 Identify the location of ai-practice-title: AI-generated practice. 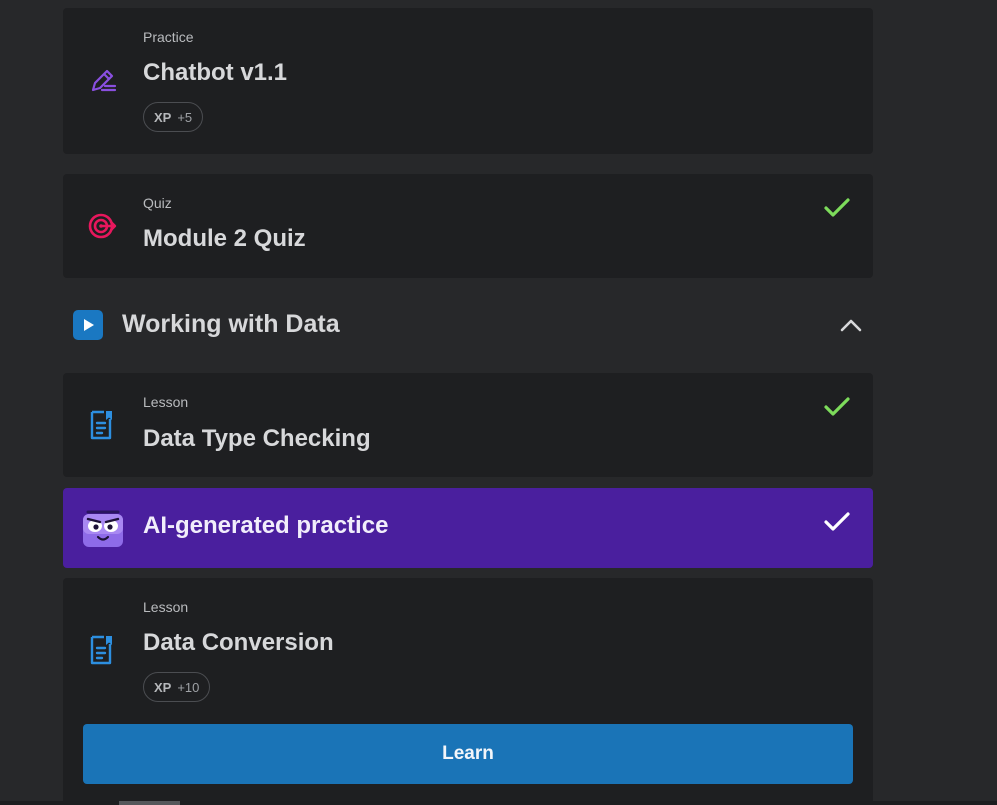
(266, 525).